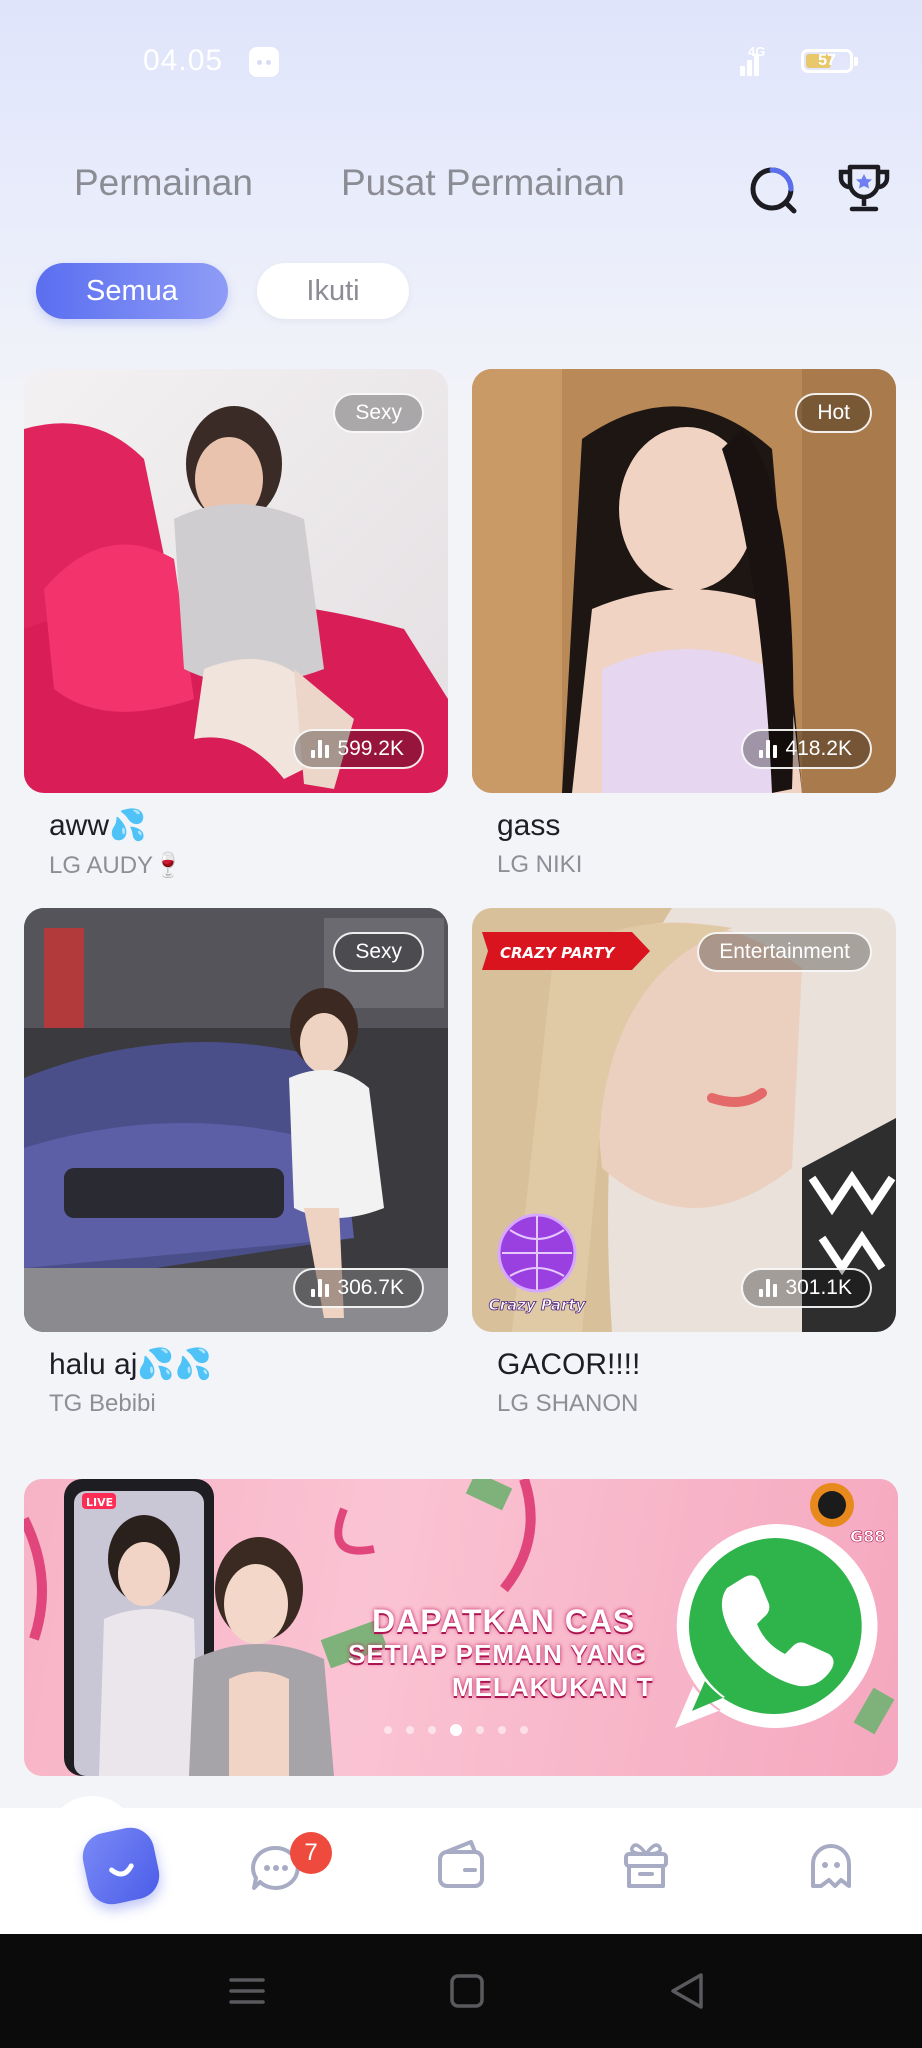 This screenshot has width=922, height=2048. Describe the element at coordinates (558, 953) in the screenshot. I see `svg-text: CRAZY PARTY` at that location.